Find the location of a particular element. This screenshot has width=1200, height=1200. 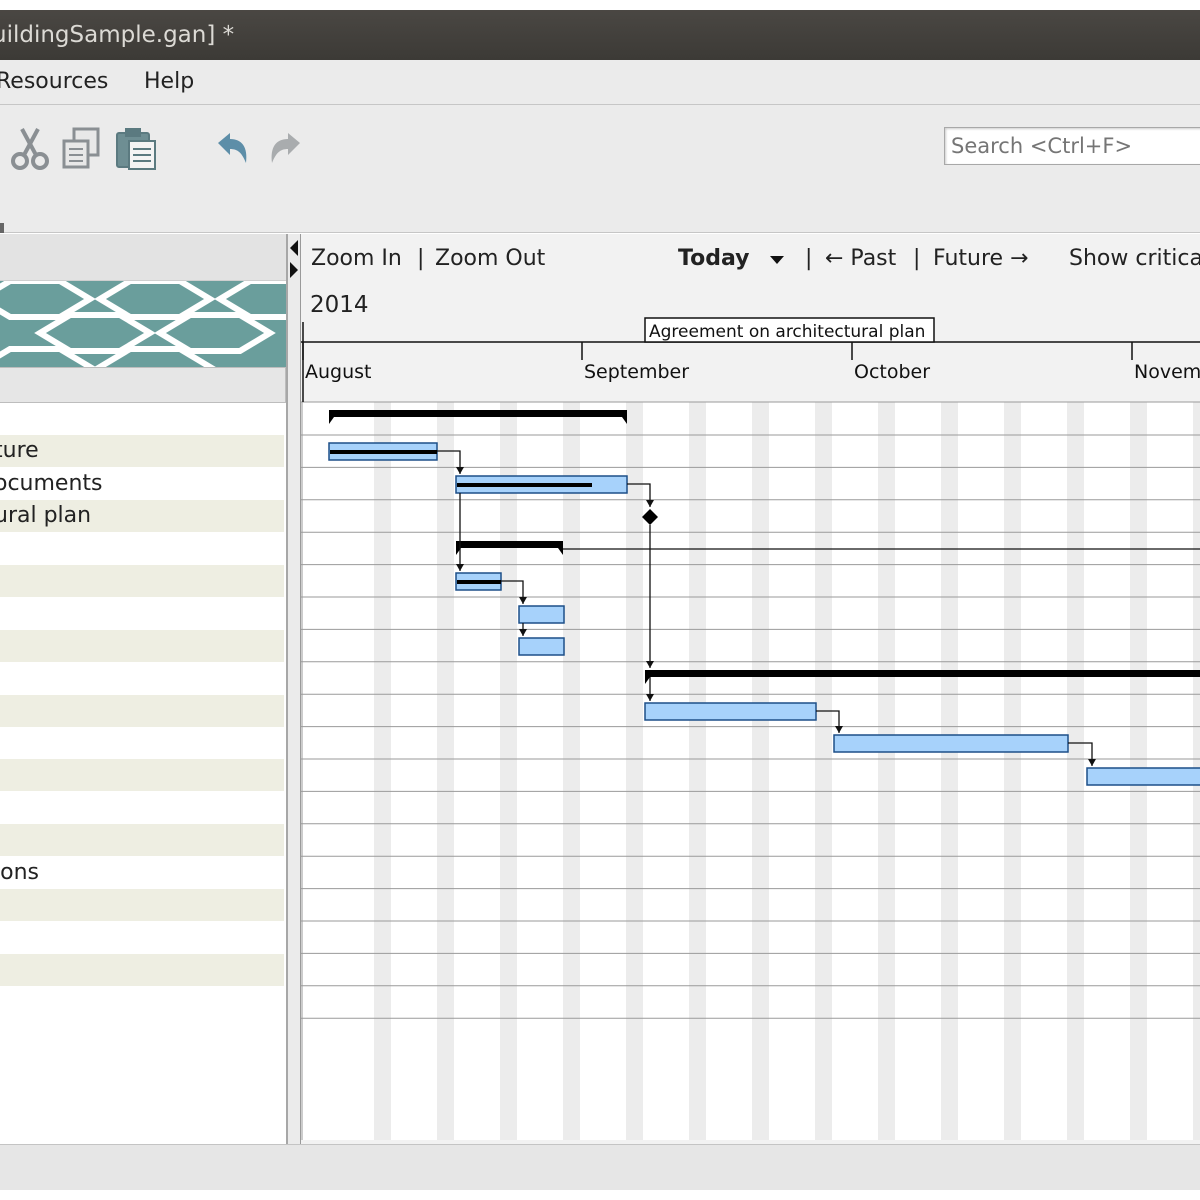

toolbar is located at coordinates (600, 169).